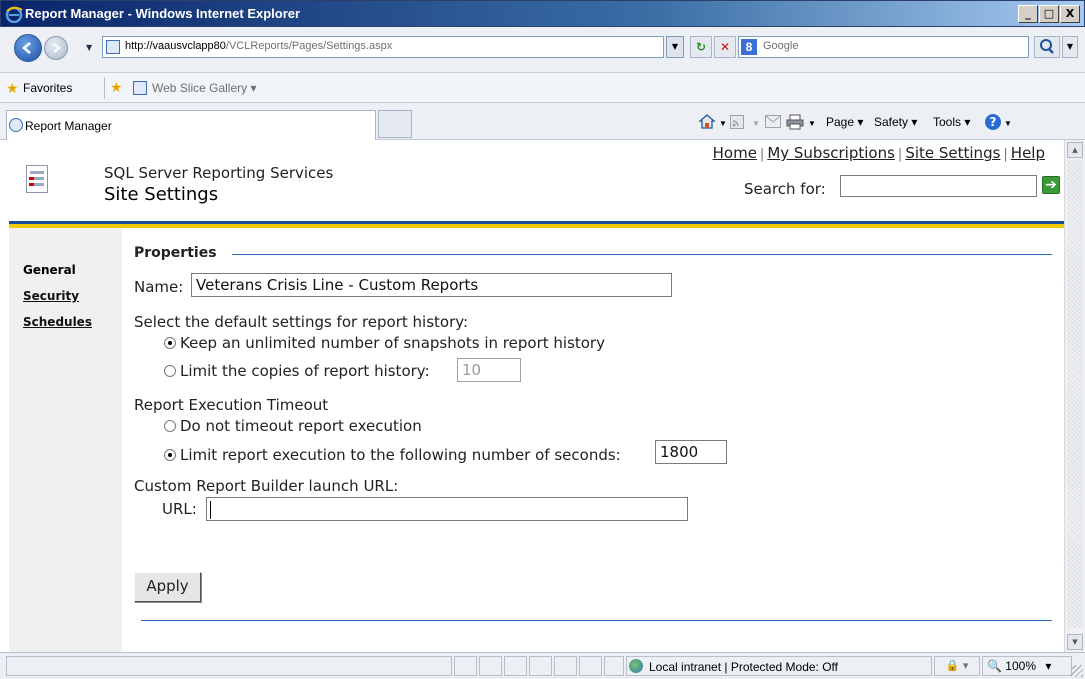  I want to click on timeout-heading: Report Execution Timeout, so click(231, 405).